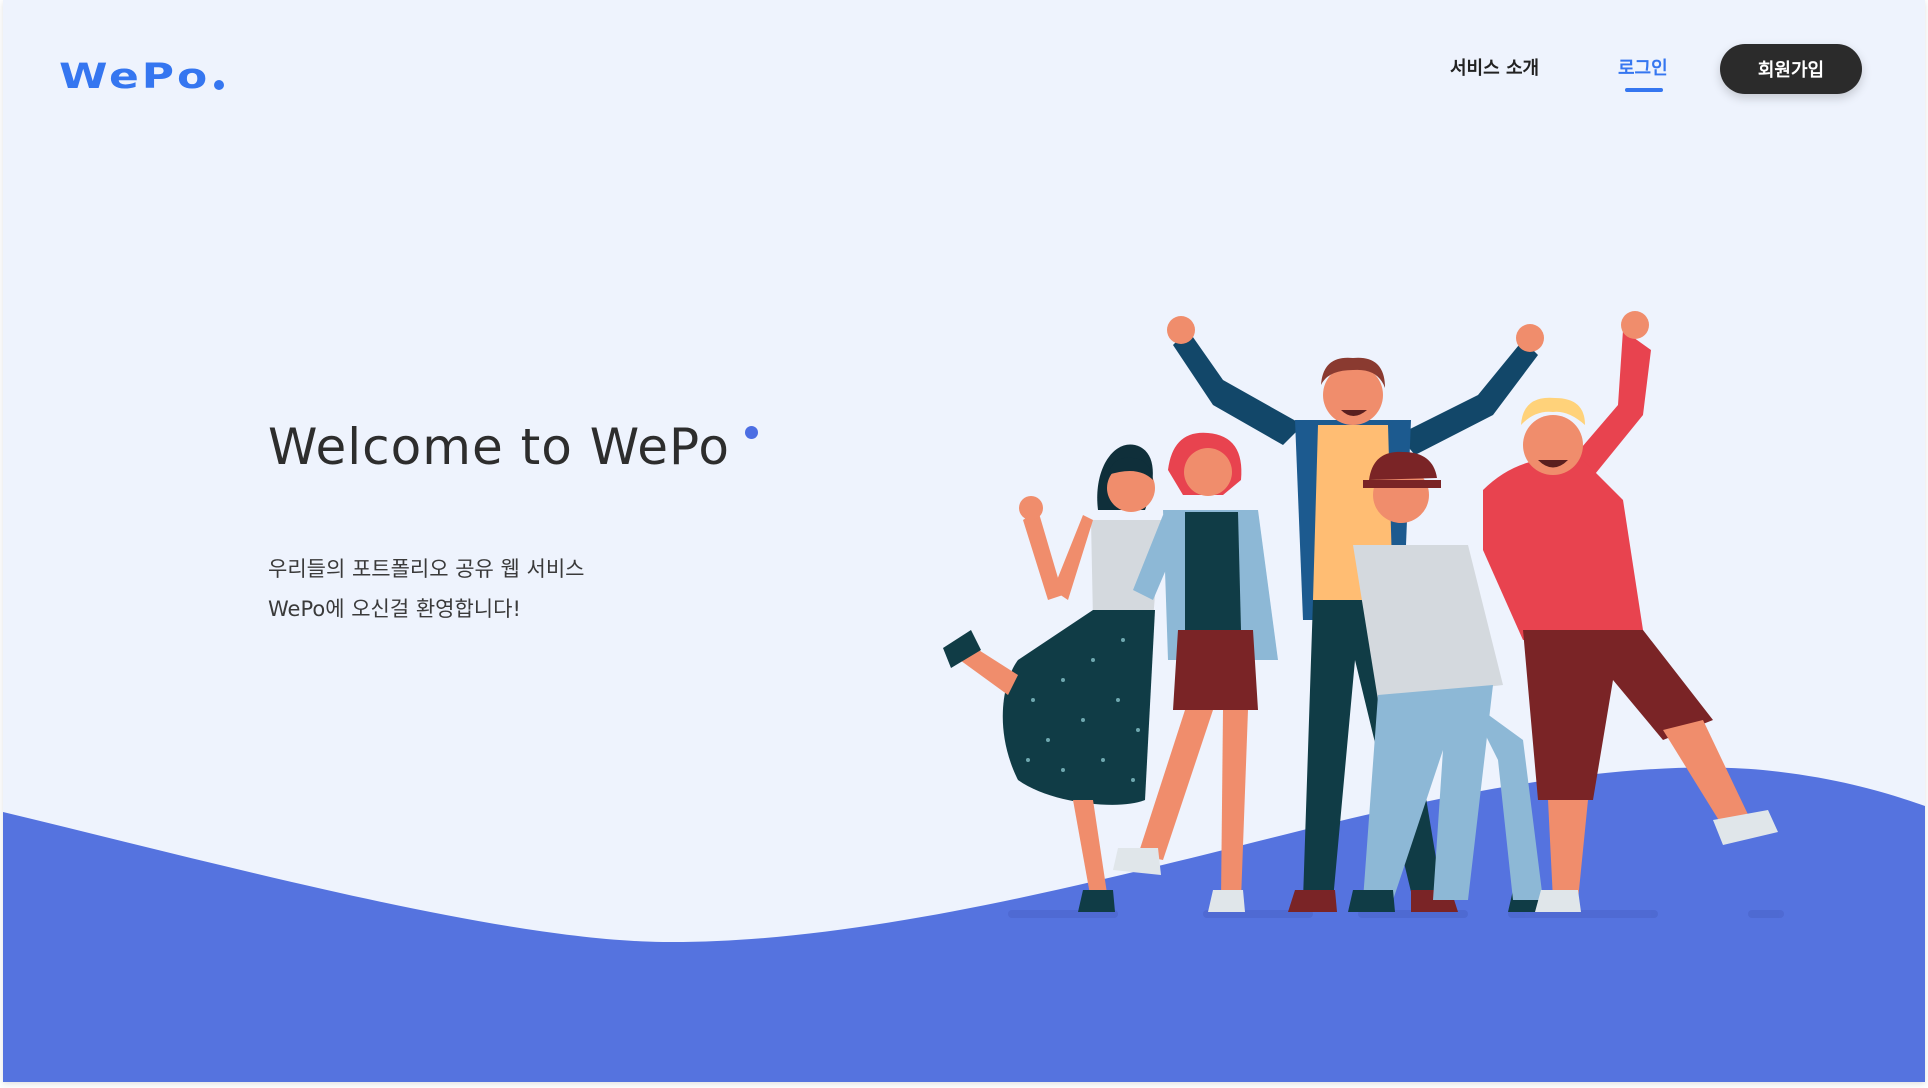  Describe the element at coordinates (1494, 67) in the screenshot. I see `nav-service-intro-link: 서비스 소개` at that location.